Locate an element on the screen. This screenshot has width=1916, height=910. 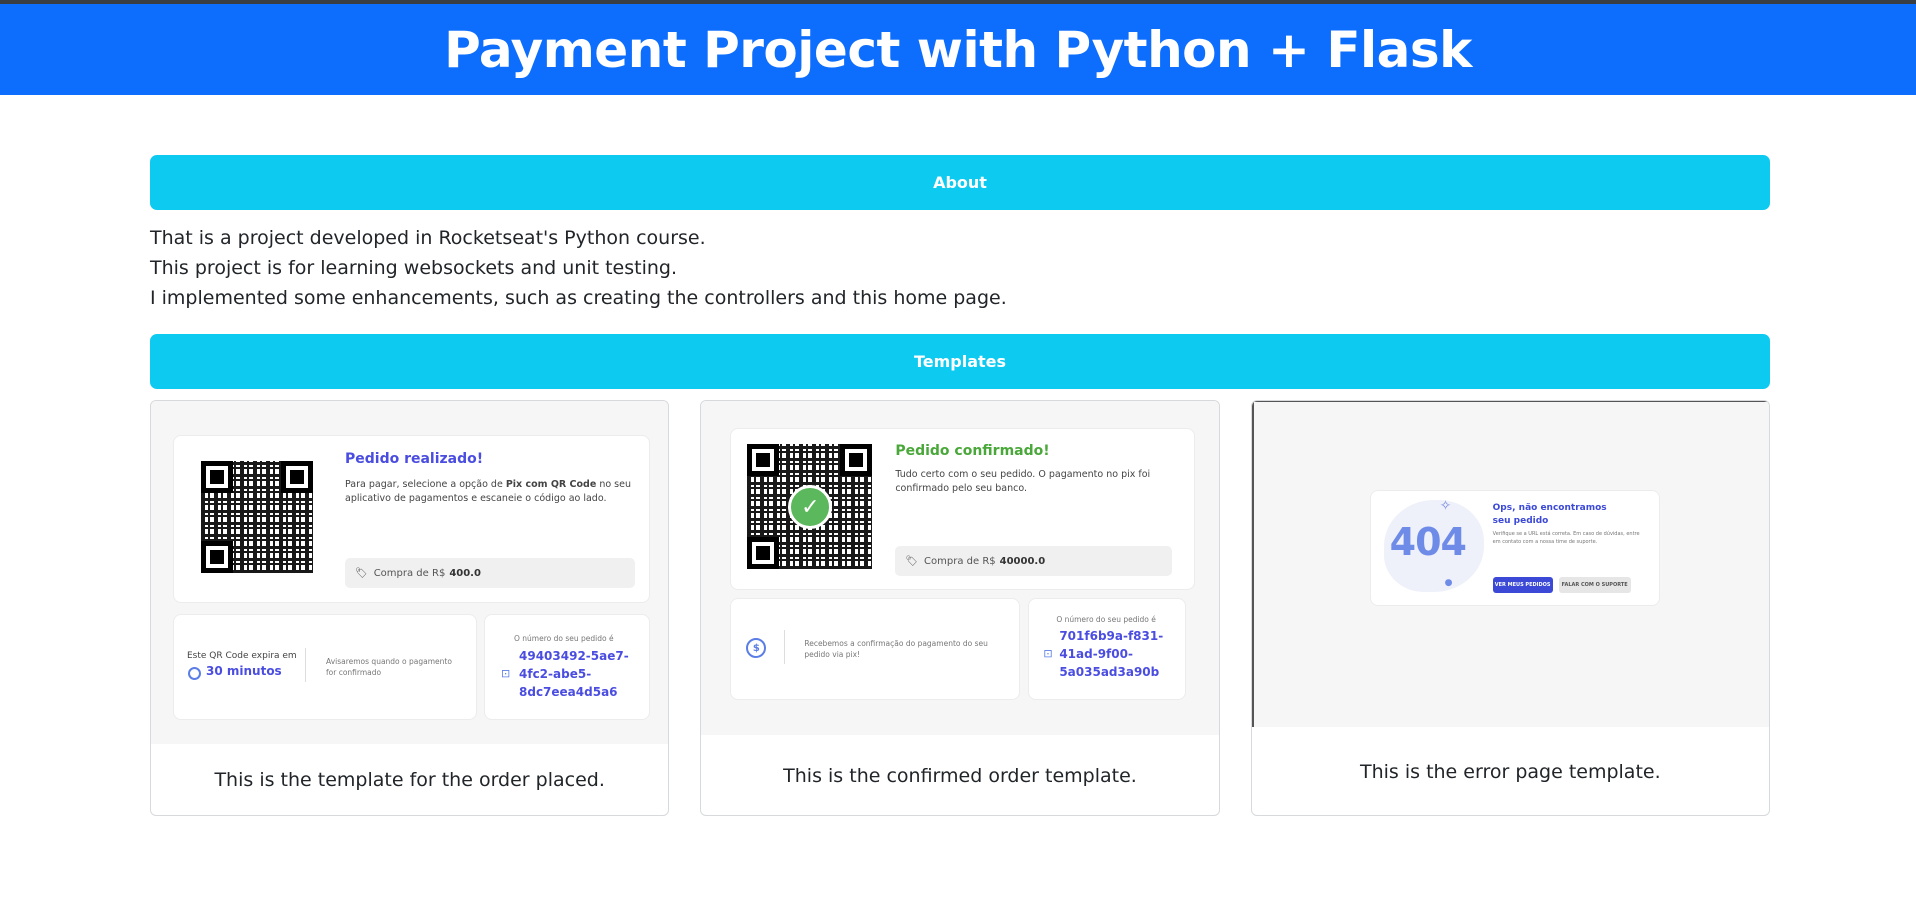
view-orders-button: VER MEUS PEDIDOS is located at coordinates (1522, 585).